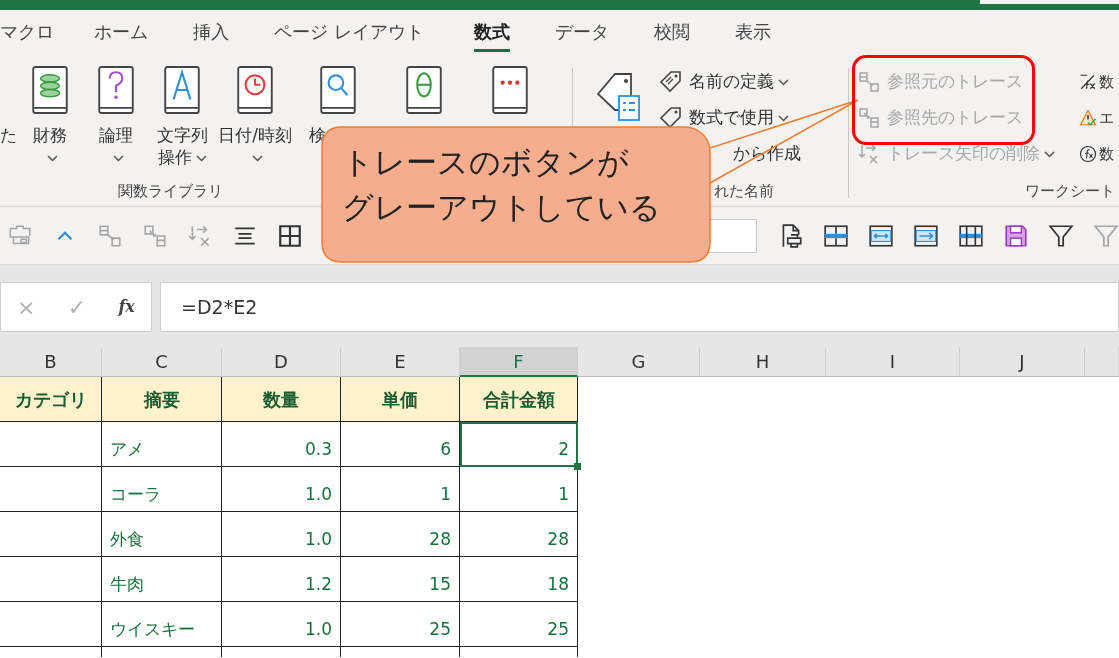 This screenshot has height=658, width=1119. I want to click on formula-slash-icon, so click(1088, 82).